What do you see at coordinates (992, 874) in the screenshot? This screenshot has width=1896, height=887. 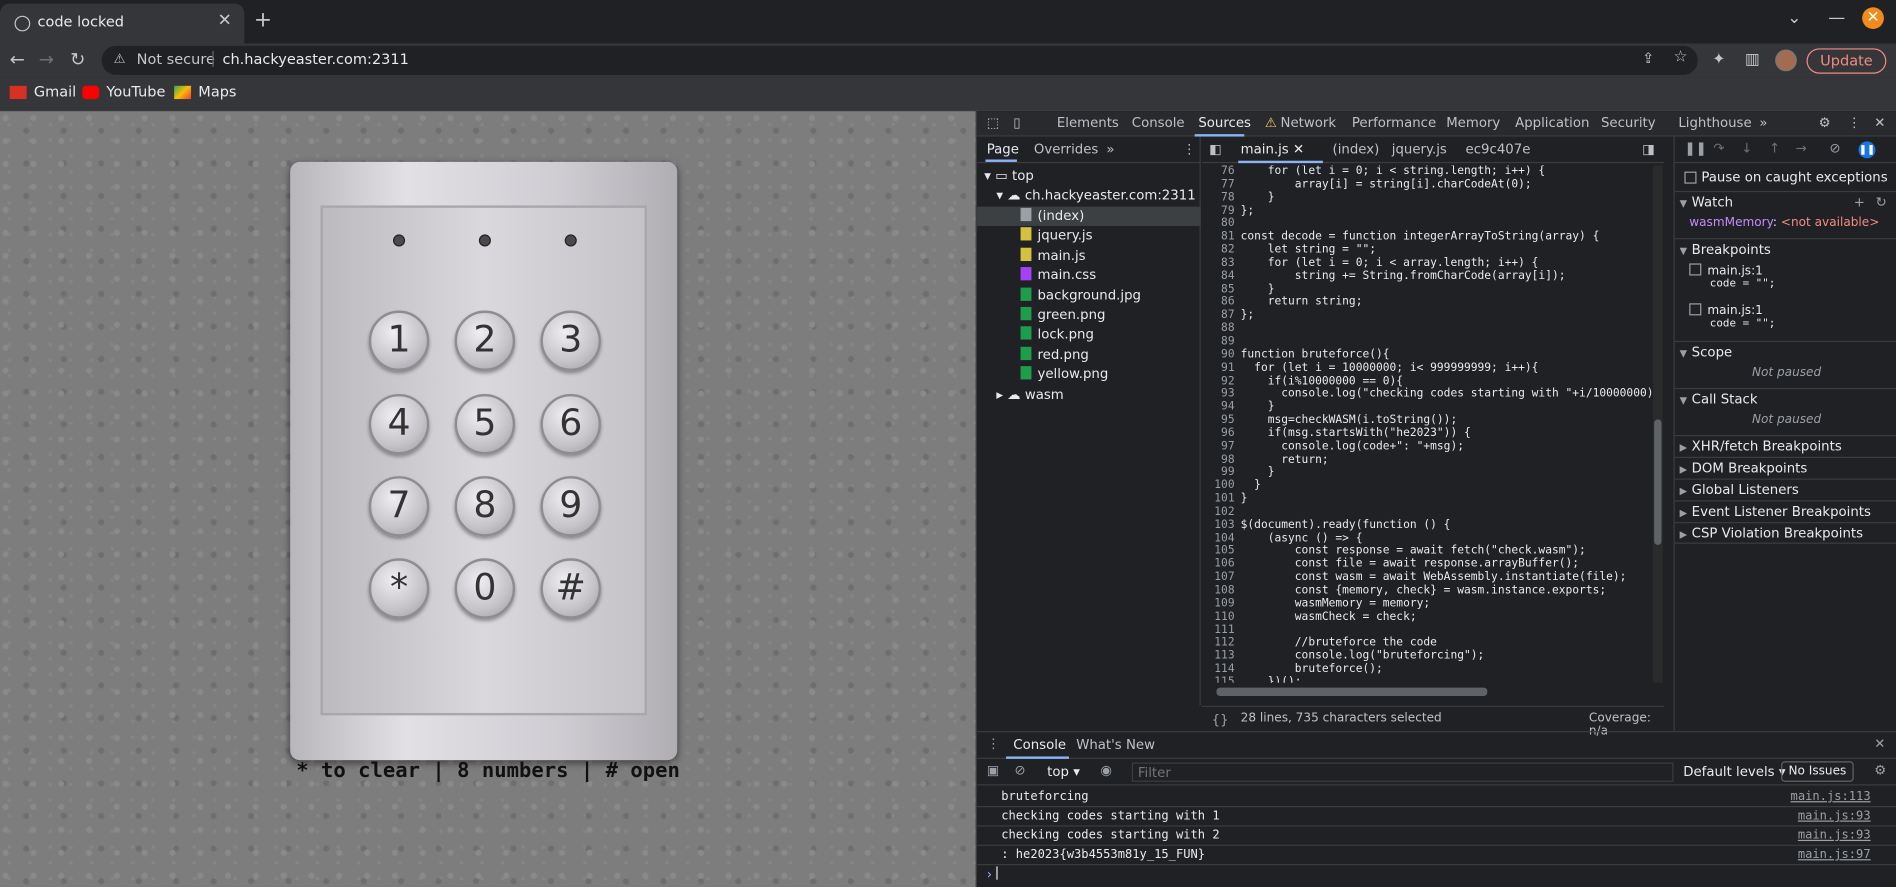 I see `console-prompt: ›` at bounding box center [992, 874].